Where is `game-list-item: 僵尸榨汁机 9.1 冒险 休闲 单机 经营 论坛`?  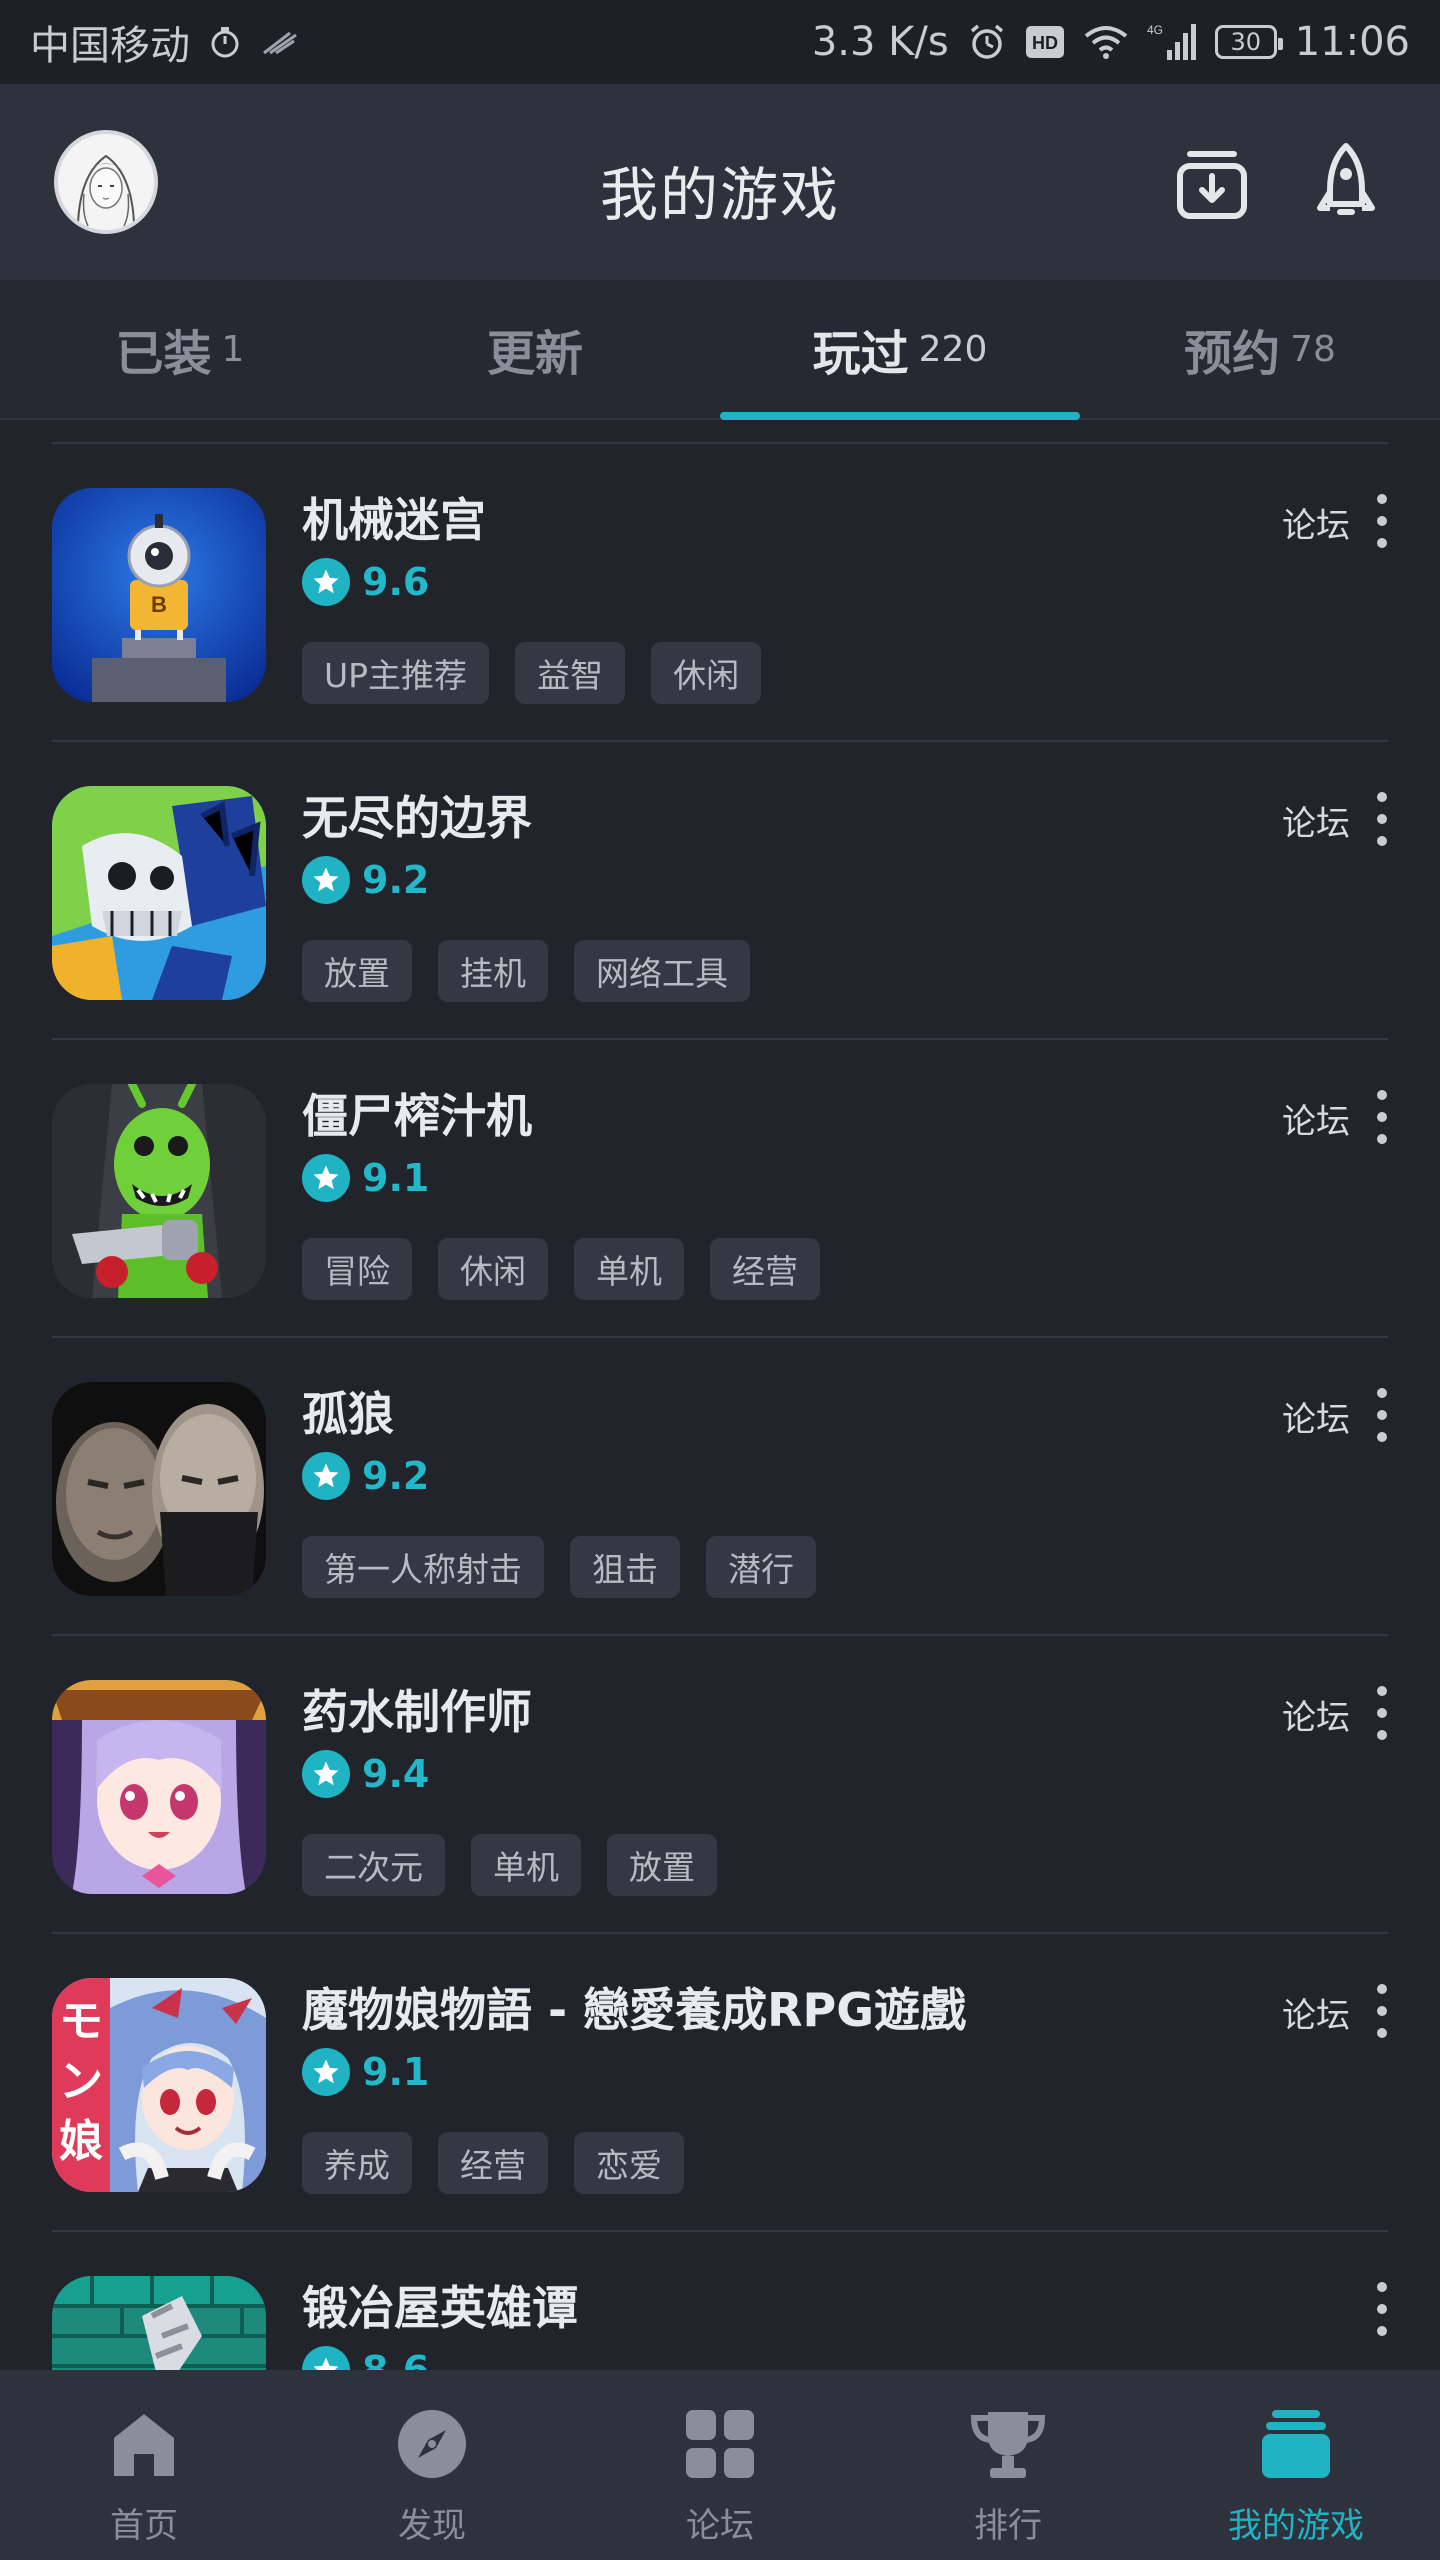 game-list-item: 僵尸榨汁机 9.1 冒险 休闲 单机 经营 论坛 is located at coordinates (720, 1189).